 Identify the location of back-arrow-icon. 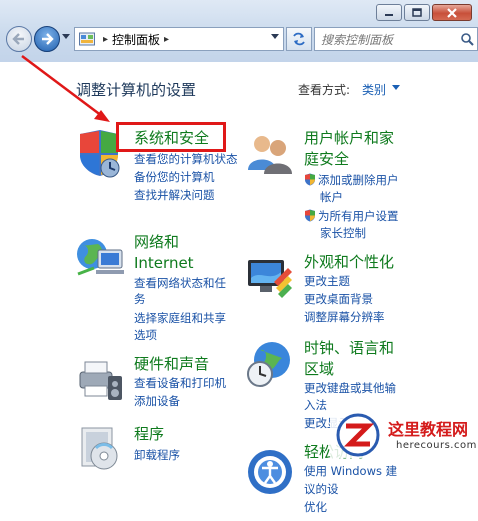
(18, 39).